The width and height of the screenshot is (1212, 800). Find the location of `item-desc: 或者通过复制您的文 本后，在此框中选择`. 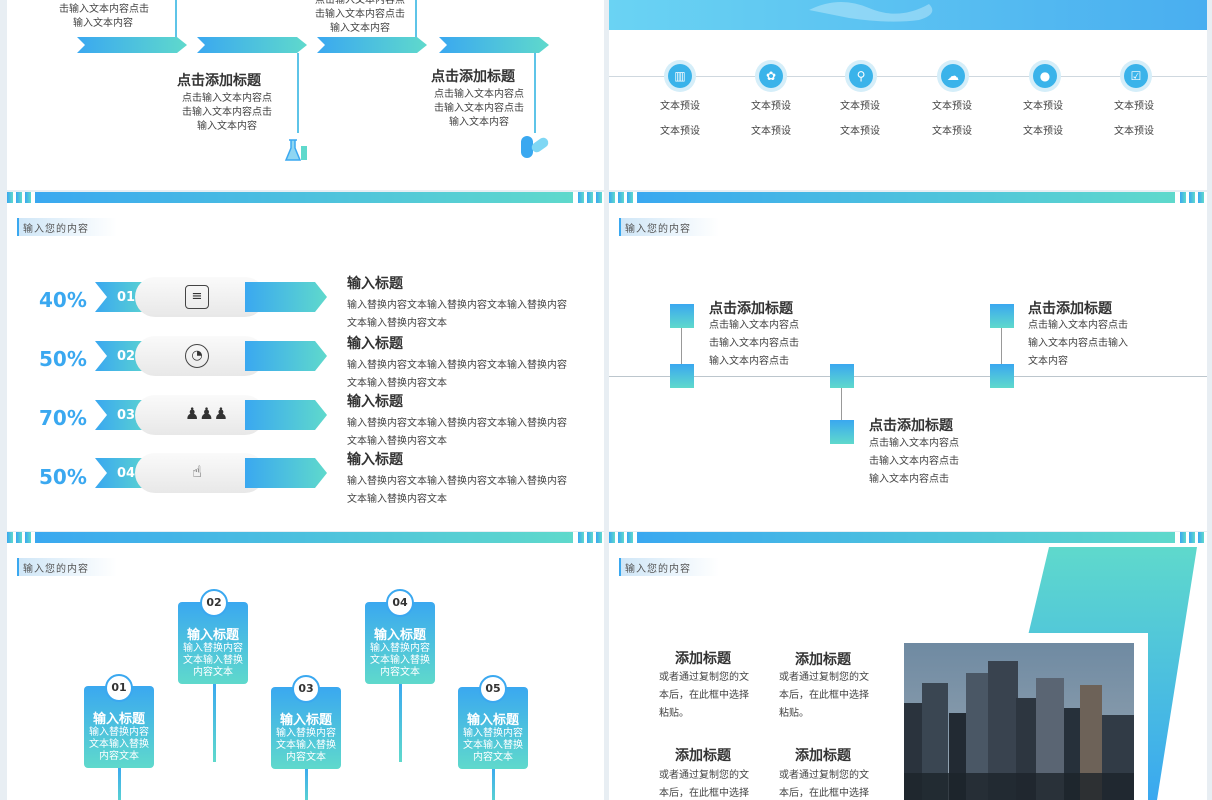

item-desc: 或者通过复制您的文 本后，在此框中选择 is located at coordinates (824, 783).